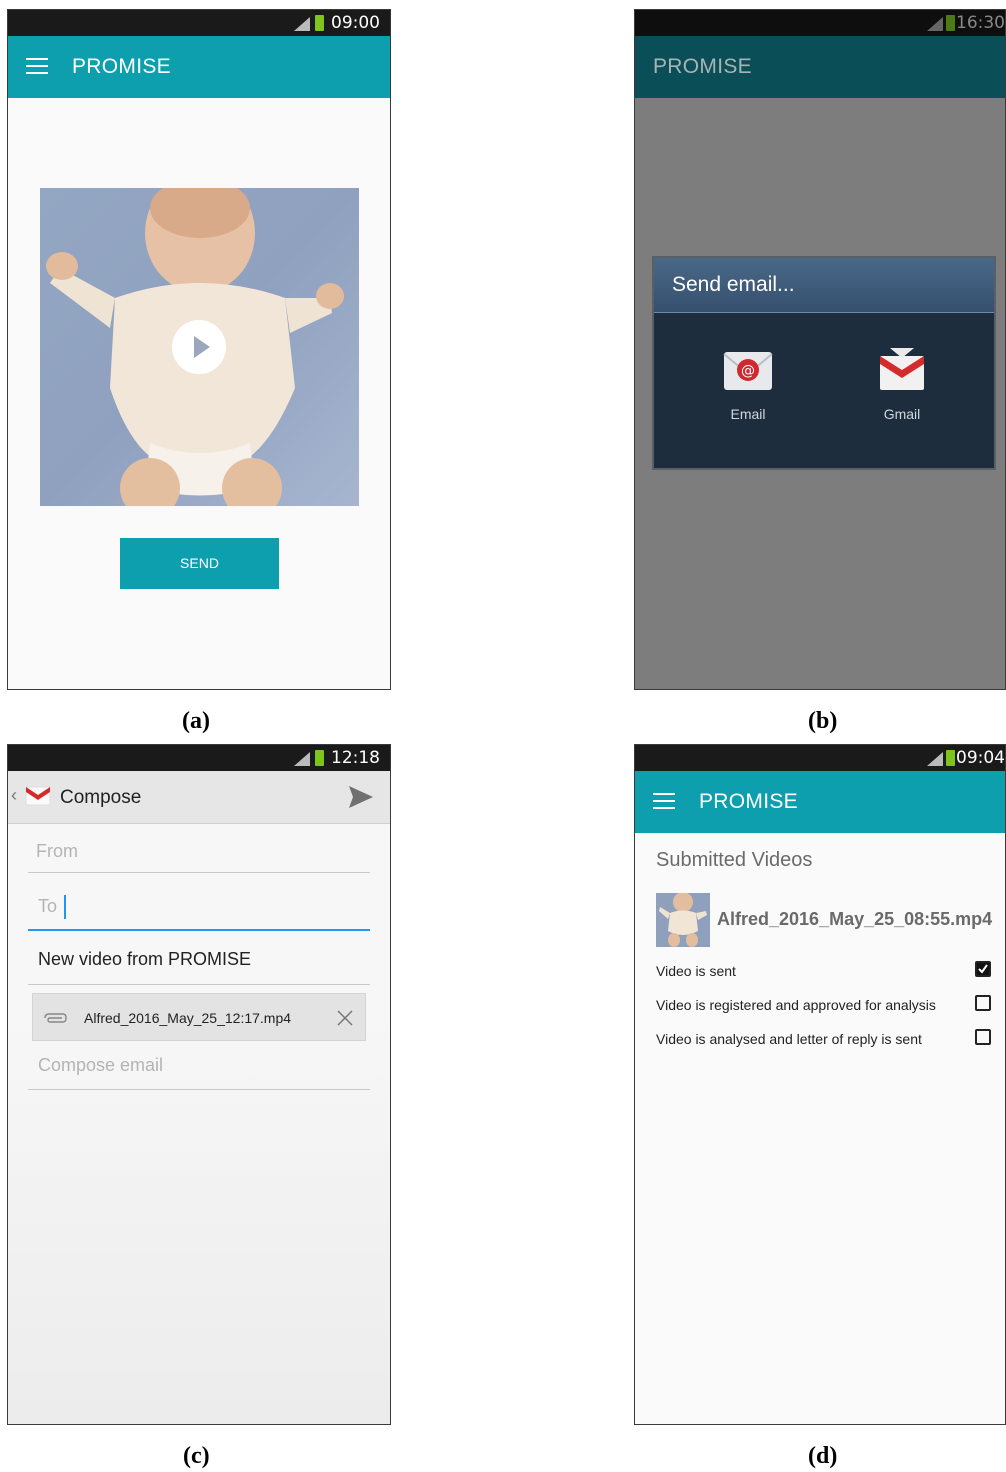 This screenshot has width=1006, height=1472. What do you see at coordinates (199, 1089) in the screenshot?
I see `body-underline` at bounding box center [199, 1089].